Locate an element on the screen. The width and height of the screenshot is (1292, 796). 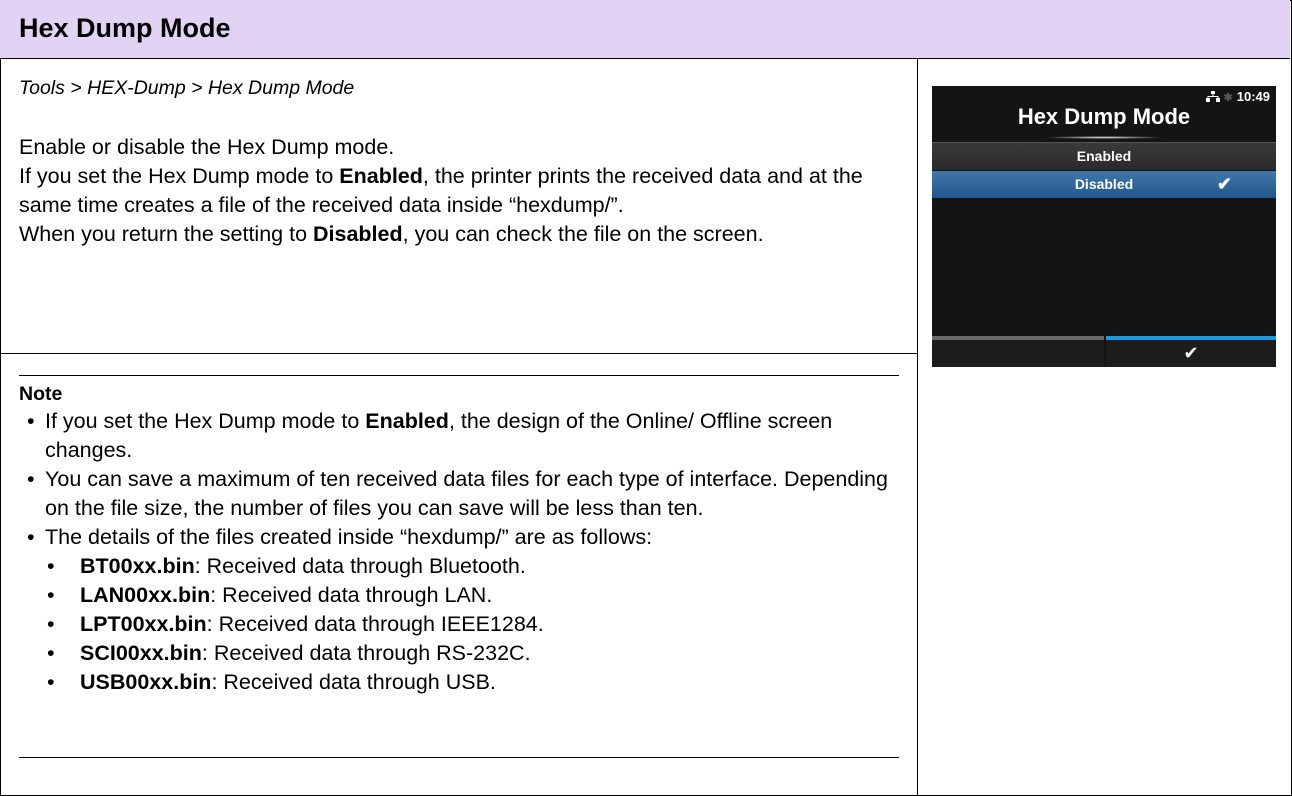
breadcrumb: Tools > HEX-Dump > Hex Dump Mode is located at coordinates (187, 88).